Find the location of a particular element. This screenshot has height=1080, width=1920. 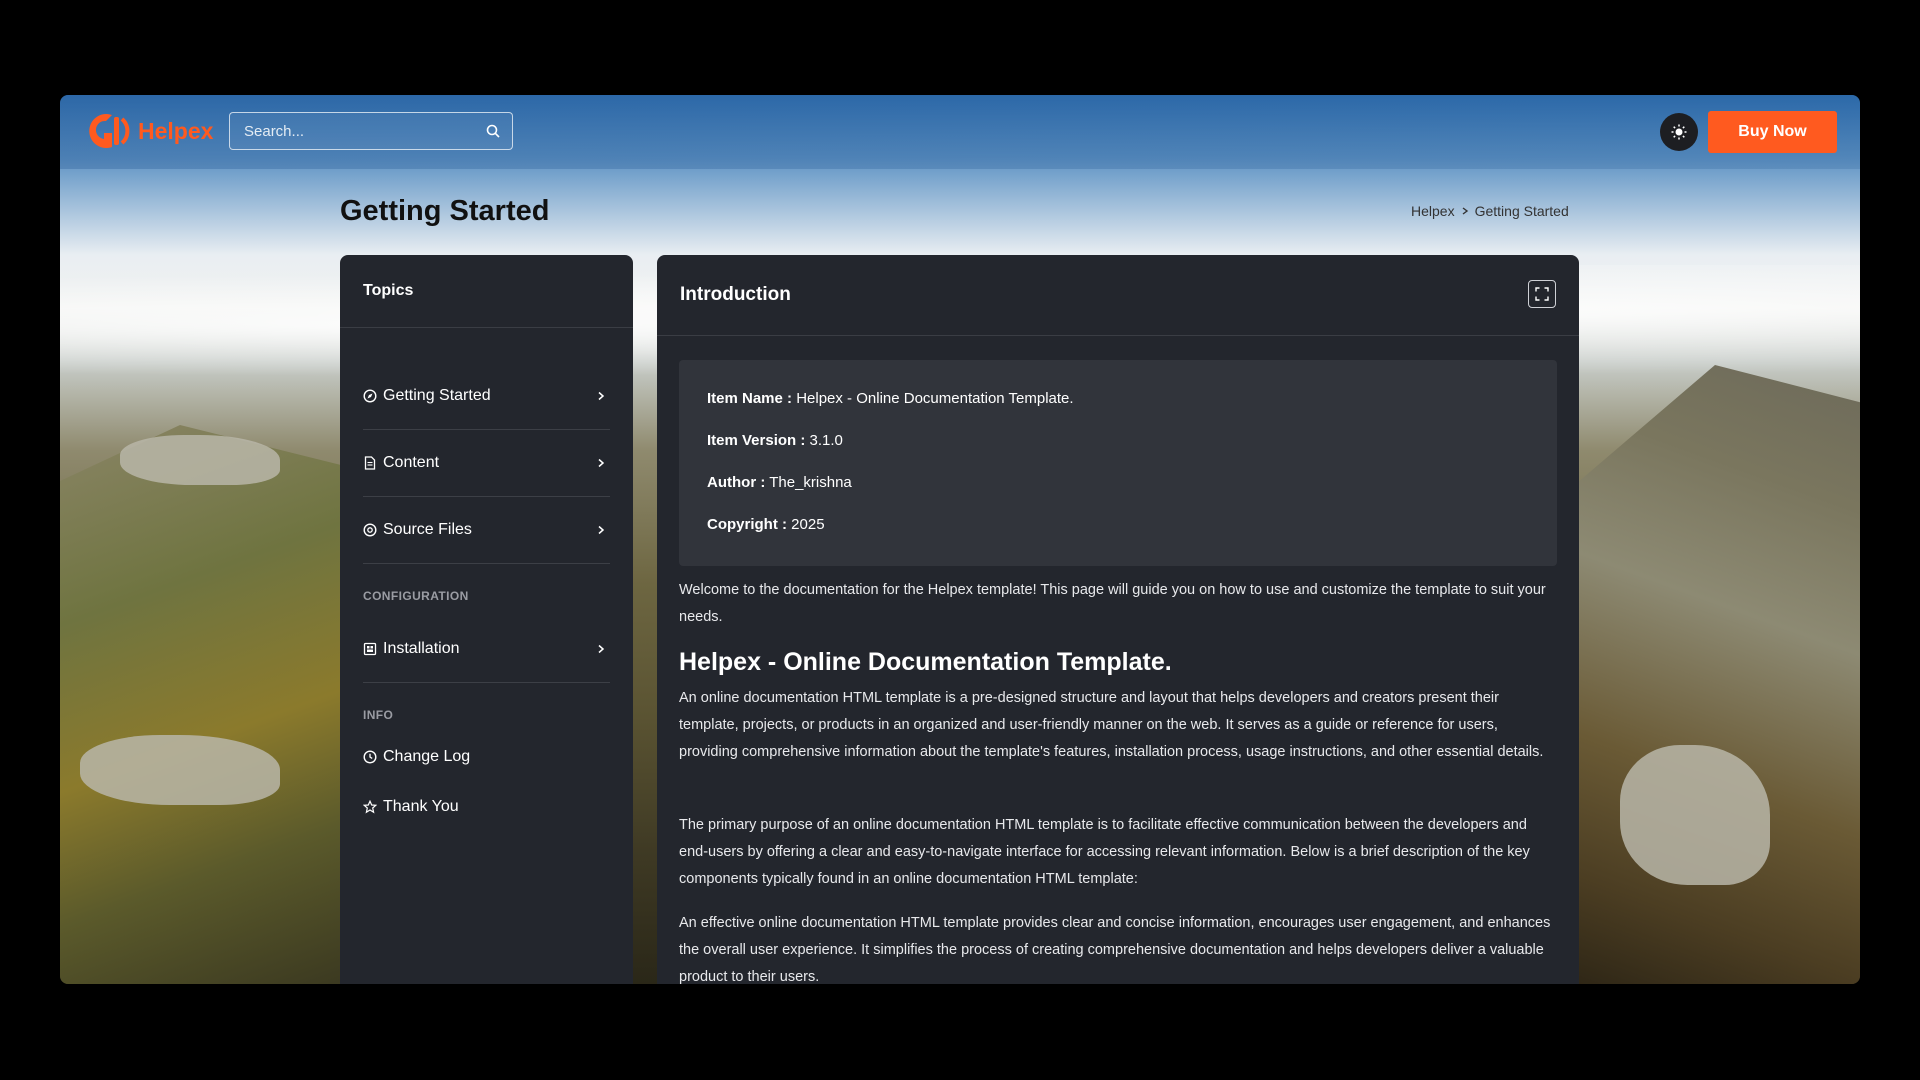

content-heading: Helpex - Online Documentation Template. is located at coordinates (925, 662).